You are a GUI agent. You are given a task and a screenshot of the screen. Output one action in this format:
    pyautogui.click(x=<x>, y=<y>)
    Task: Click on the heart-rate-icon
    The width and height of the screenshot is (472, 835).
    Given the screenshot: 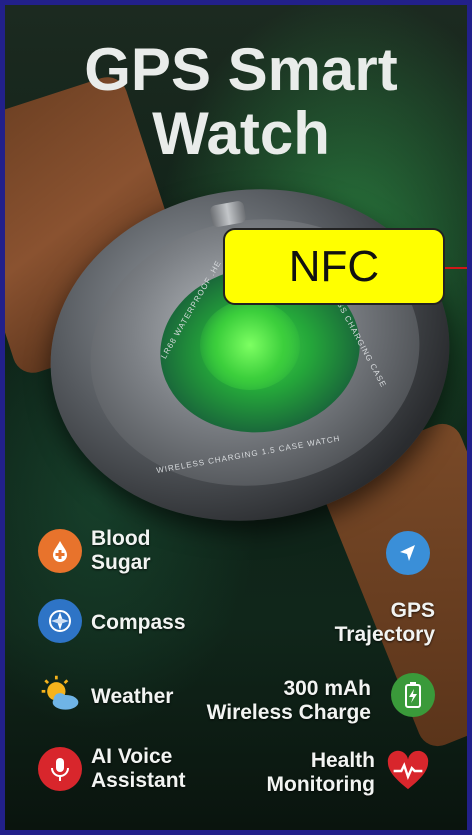 What is the action you would take?
    pyautogui.click(x=408, y=771)
    